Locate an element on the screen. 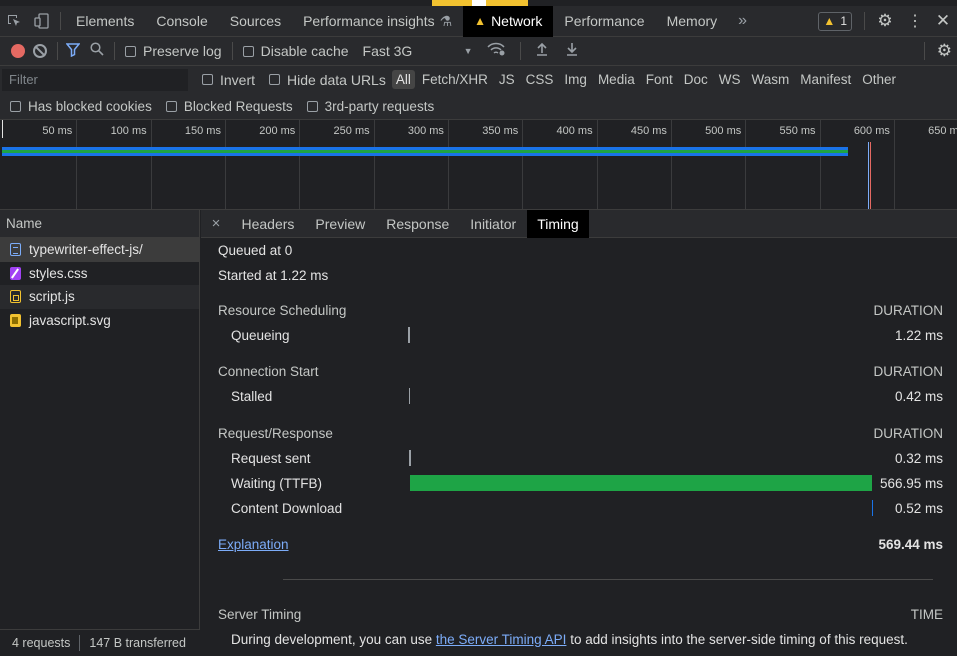 This screenshot has height=656, width=957. filter-type-js: JS is located at coordinates (507, 79).